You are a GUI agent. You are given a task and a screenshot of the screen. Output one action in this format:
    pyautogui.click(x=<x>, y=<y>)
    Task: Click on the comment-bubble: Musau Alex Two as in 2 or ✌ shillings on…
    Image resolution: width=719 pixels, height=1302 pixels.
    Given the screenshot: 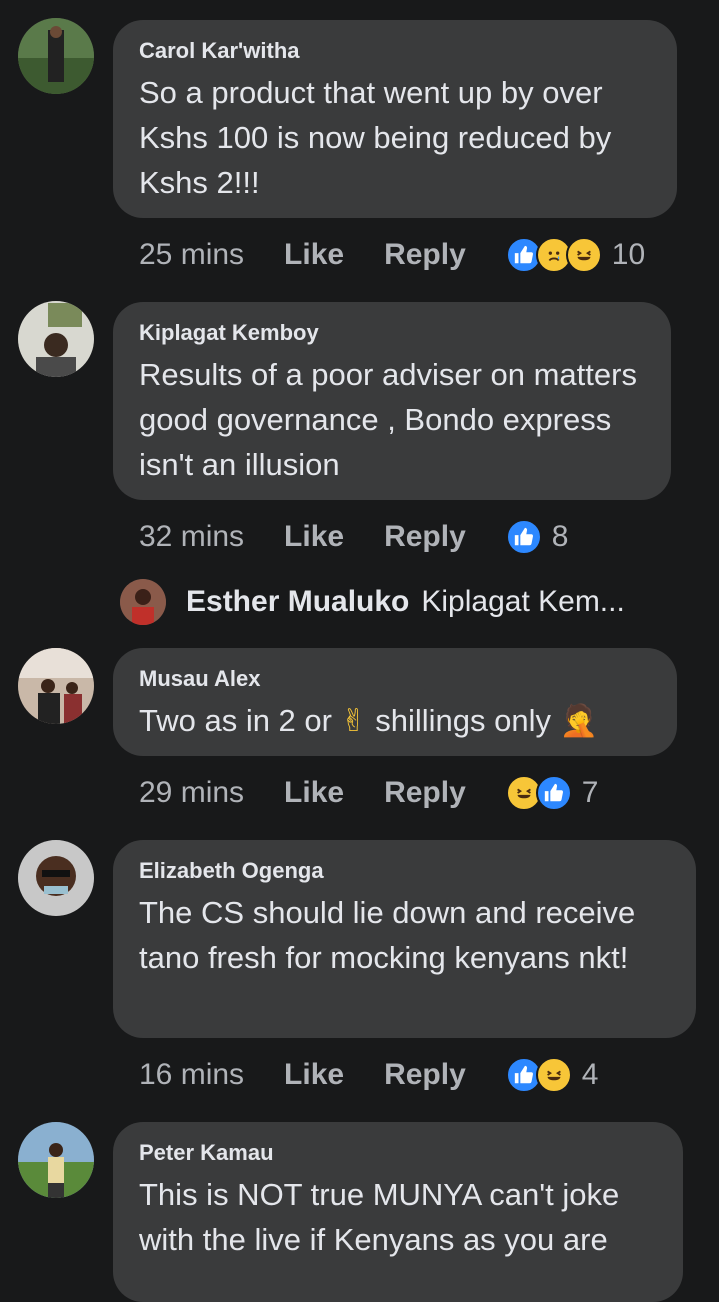 What is the action you would take?
    pyautogui.click(x=395, y=702)
    